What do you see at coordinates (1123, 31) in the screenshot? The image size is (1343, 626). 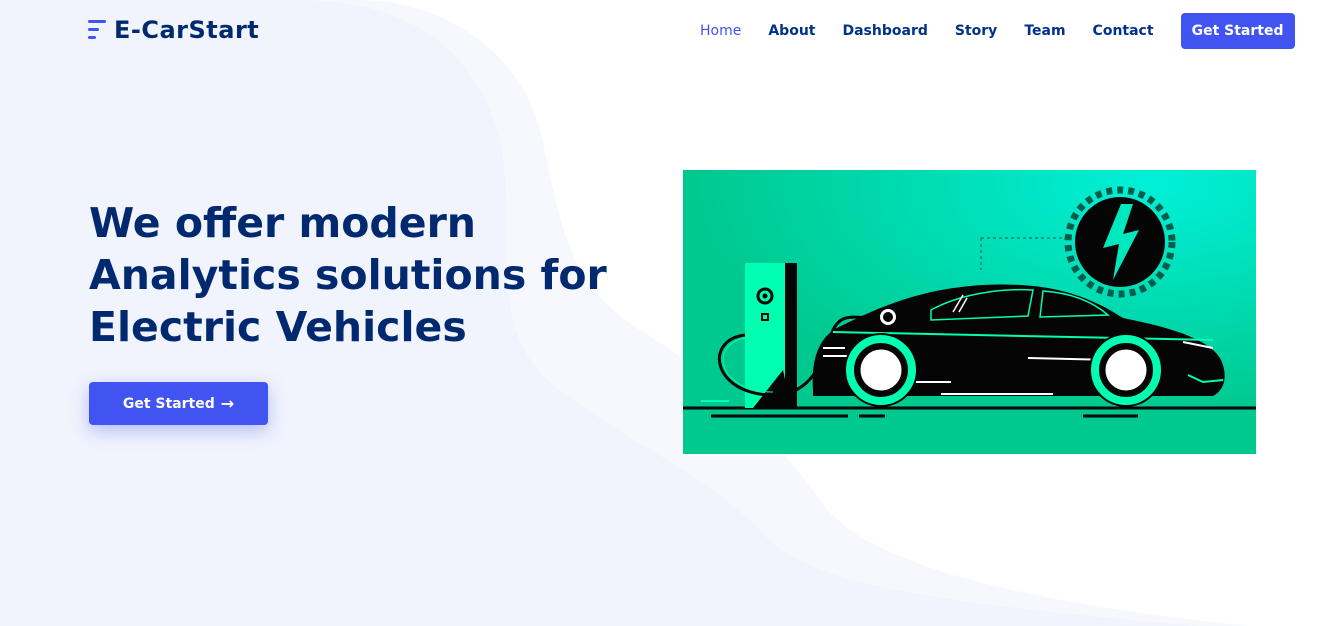 I see `nav-contact: Contact` at bounding box center [1123, 31].